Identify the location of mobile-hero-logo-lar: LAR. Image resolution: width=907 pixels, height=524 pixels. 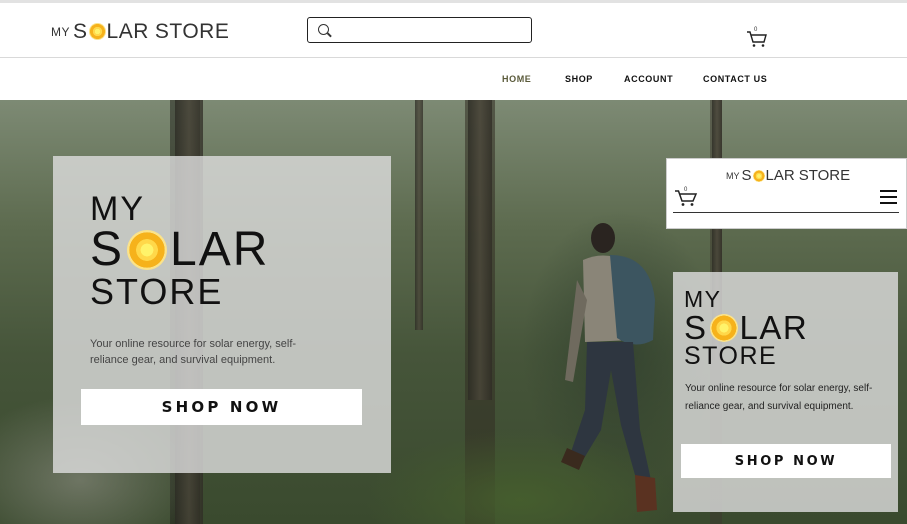
(774, 327).